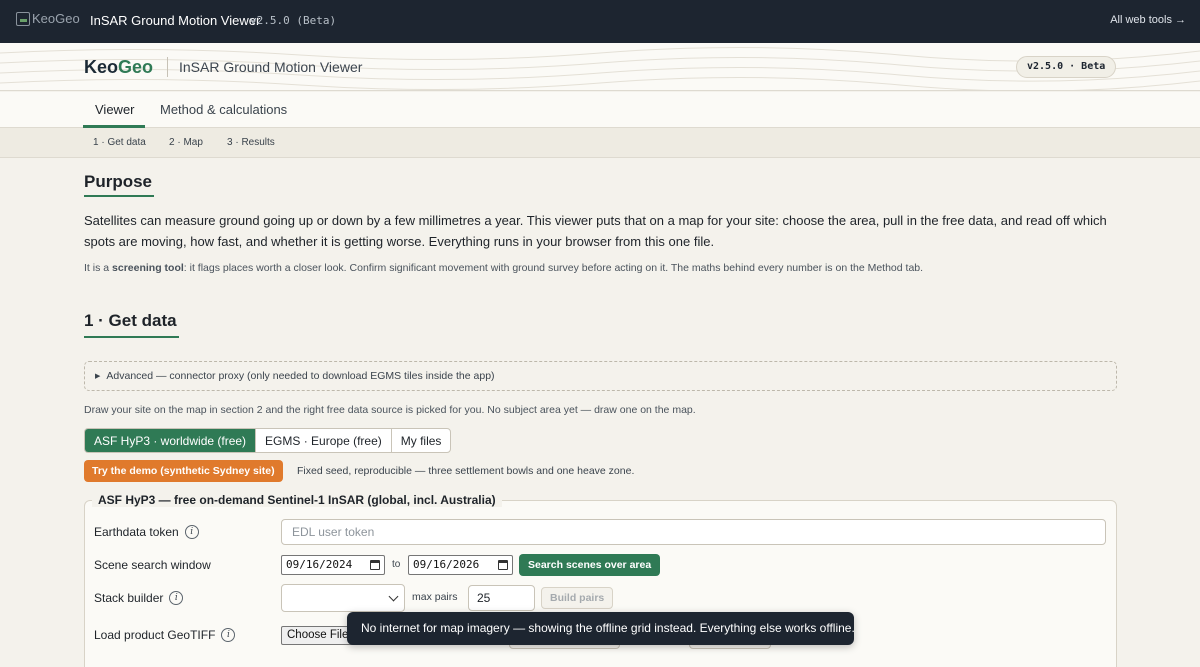 This screenshot has height=667, width=1200. I want to click on load-geotiff-label: Load product GeoTIFF i, so click(165, 635).